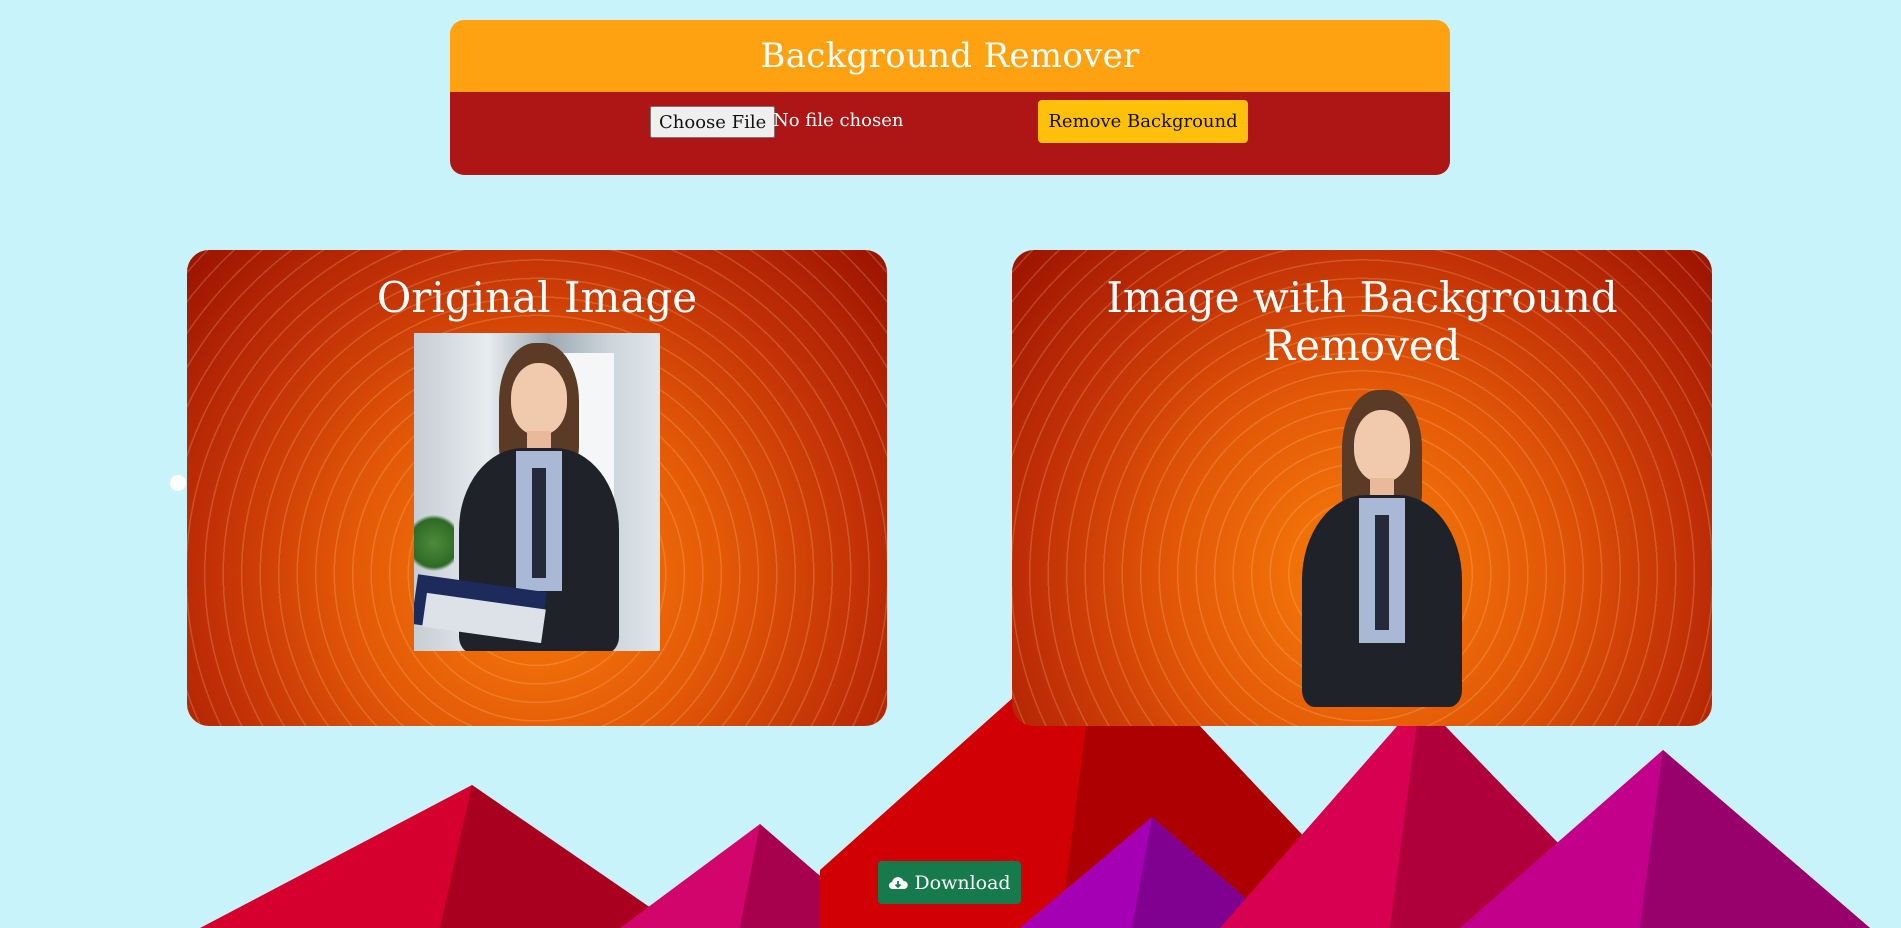 This screenshot has width=1901, height=928. Describe the element at coordinates (1143, 121) in the screenshot. I see `remove-background-button: Remove Background` at that location.